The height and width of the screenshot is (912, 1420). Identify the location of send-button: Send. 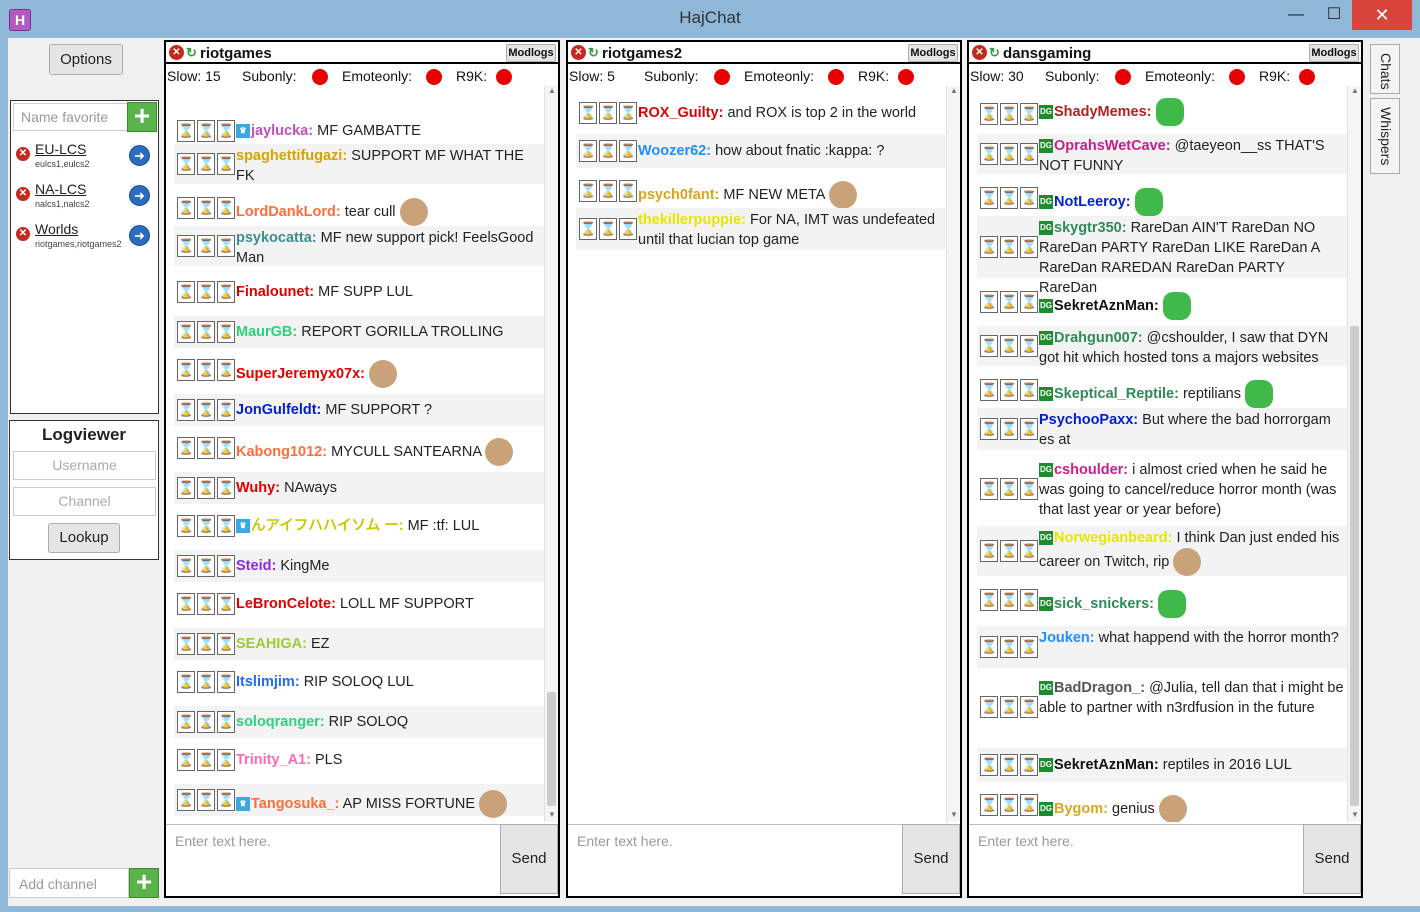
(931, 859).